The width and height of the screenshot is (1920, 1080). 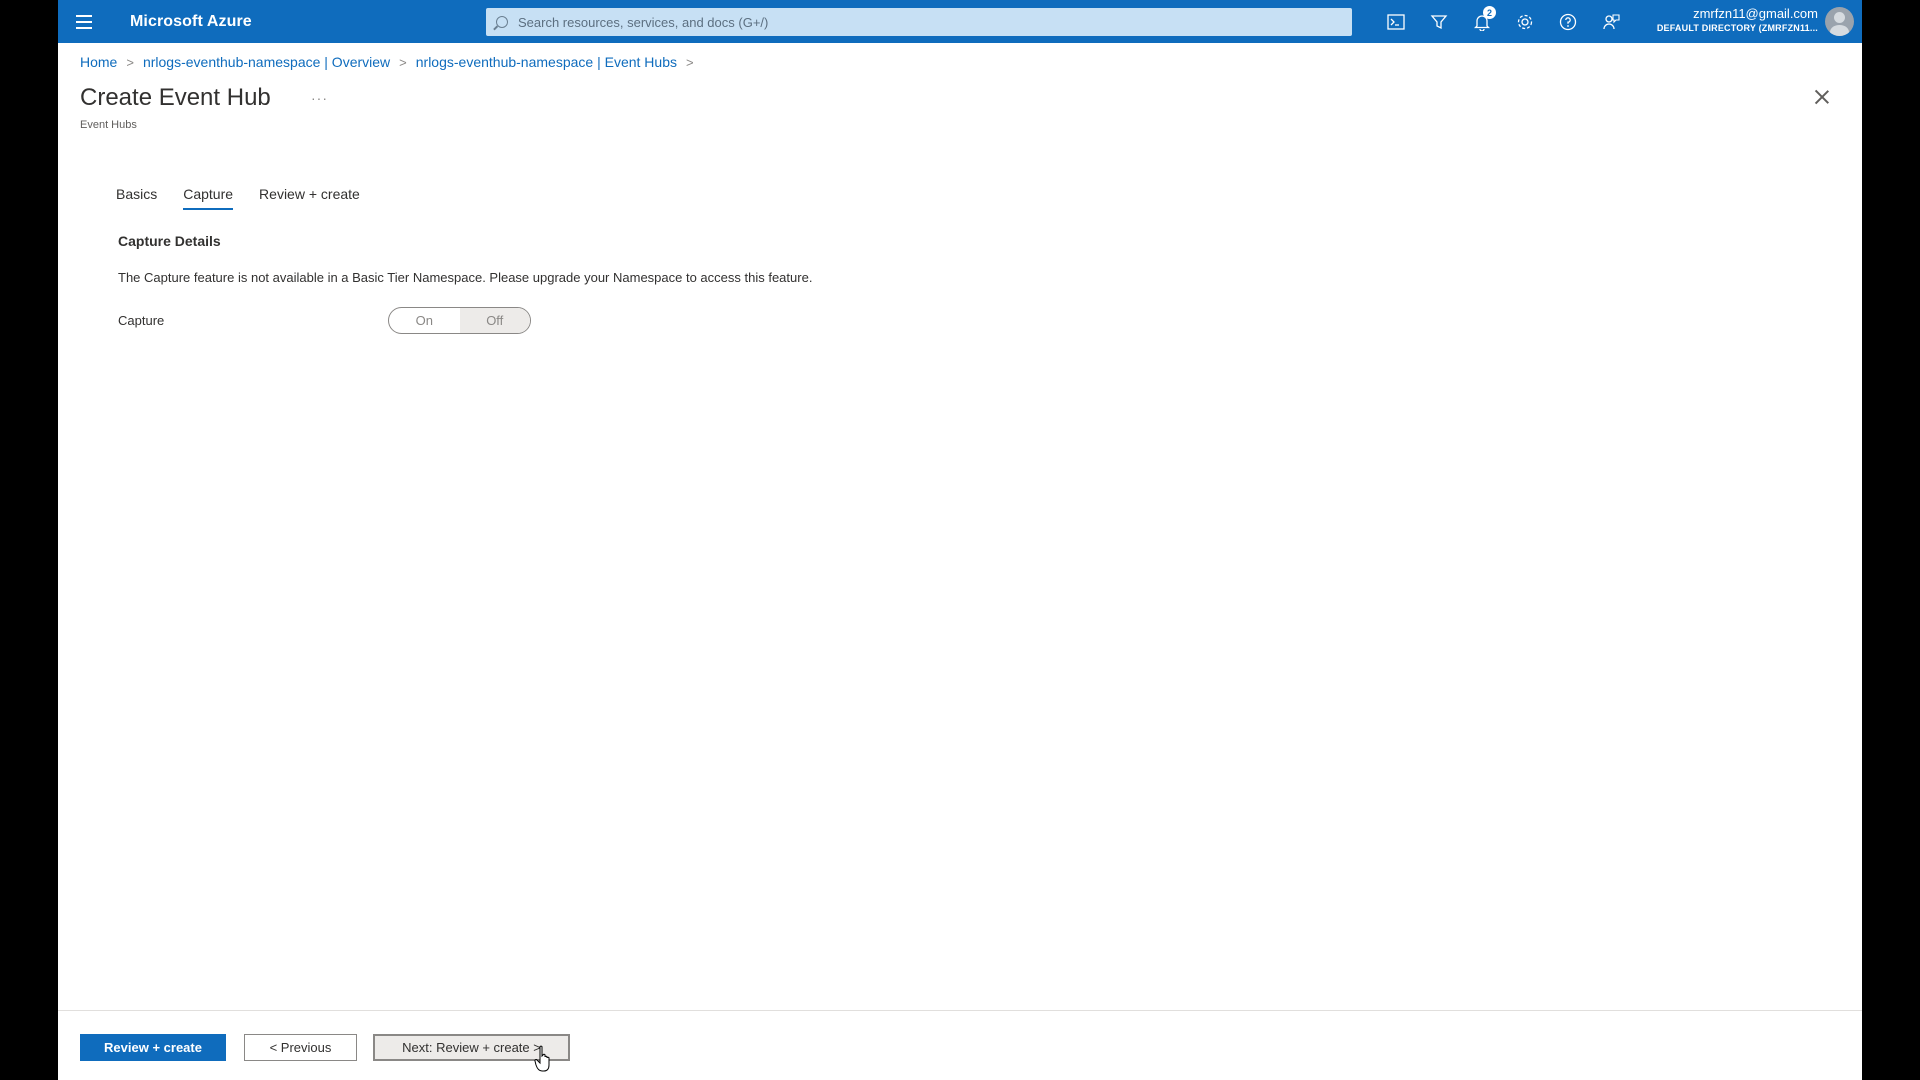 What do you see at coordinates (1438, 21) in the screenshot?
I see `directory-filter-icon` at bounding box center [1438, 21].